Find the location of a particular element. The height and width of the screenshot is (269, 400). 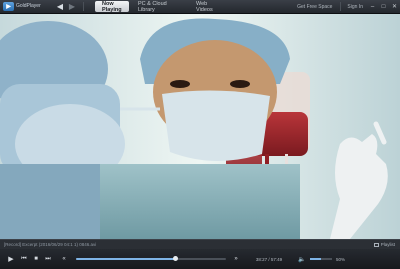

stop-icon: ■ is located at coordinates (36, 259).